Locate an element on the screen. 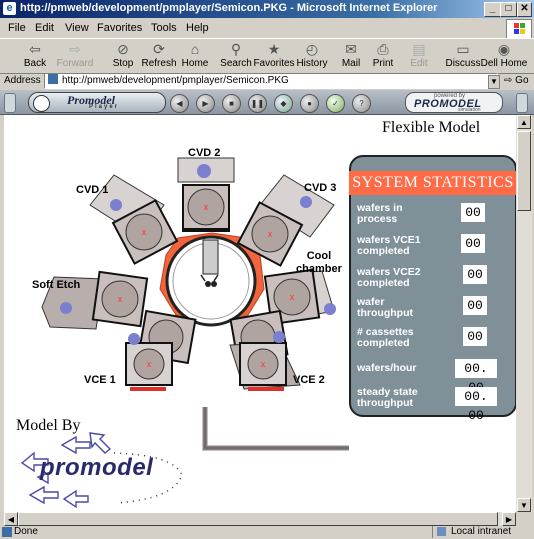  go-button: ⇨ Go is located at coordinates (516, 80).